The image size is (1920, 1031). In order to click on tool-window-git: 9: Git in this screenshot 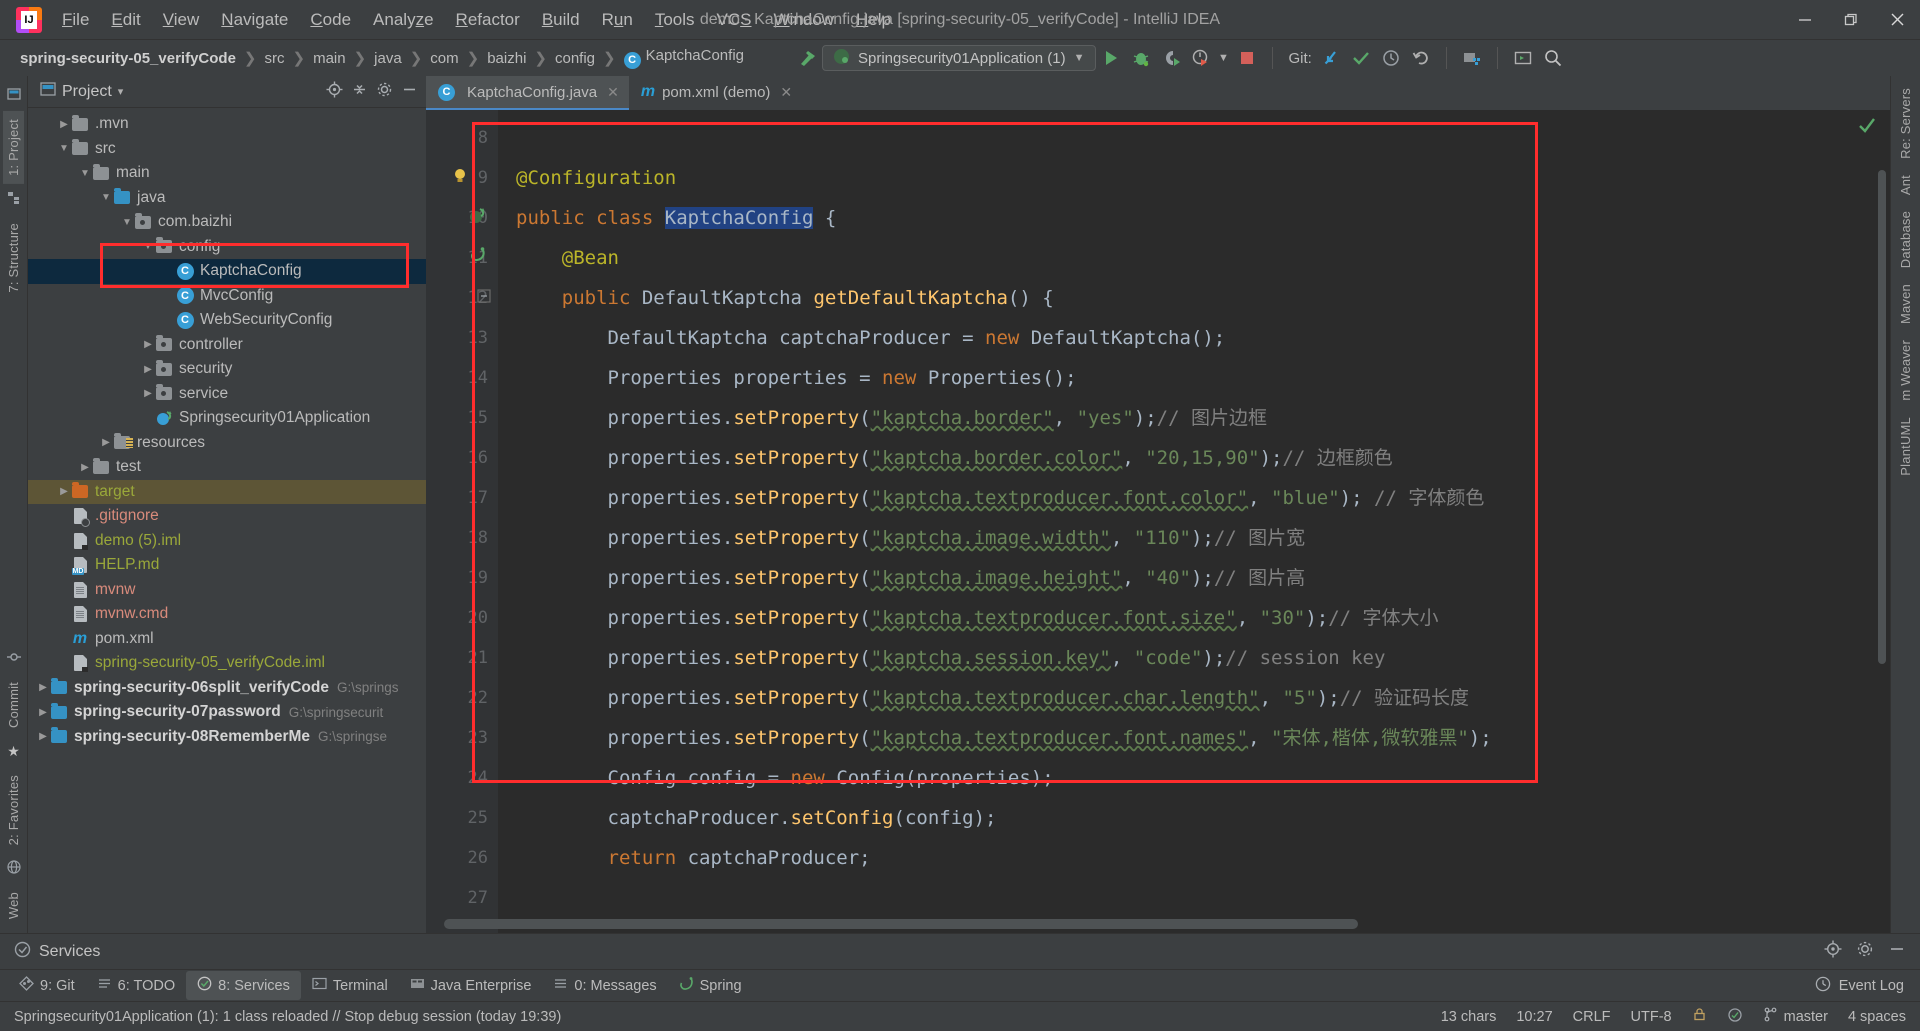, I will do `click(47, 985)`.